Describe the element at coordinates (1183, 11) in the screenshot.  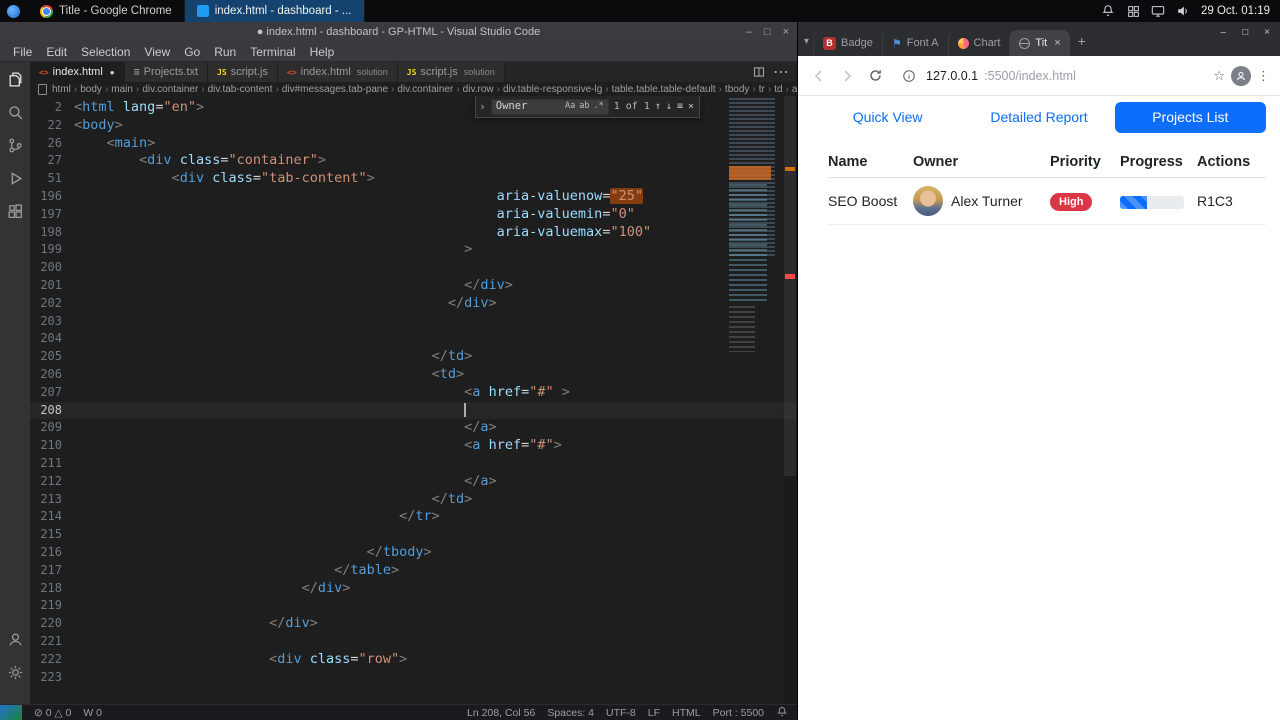
I see `volume-icon` at that location.